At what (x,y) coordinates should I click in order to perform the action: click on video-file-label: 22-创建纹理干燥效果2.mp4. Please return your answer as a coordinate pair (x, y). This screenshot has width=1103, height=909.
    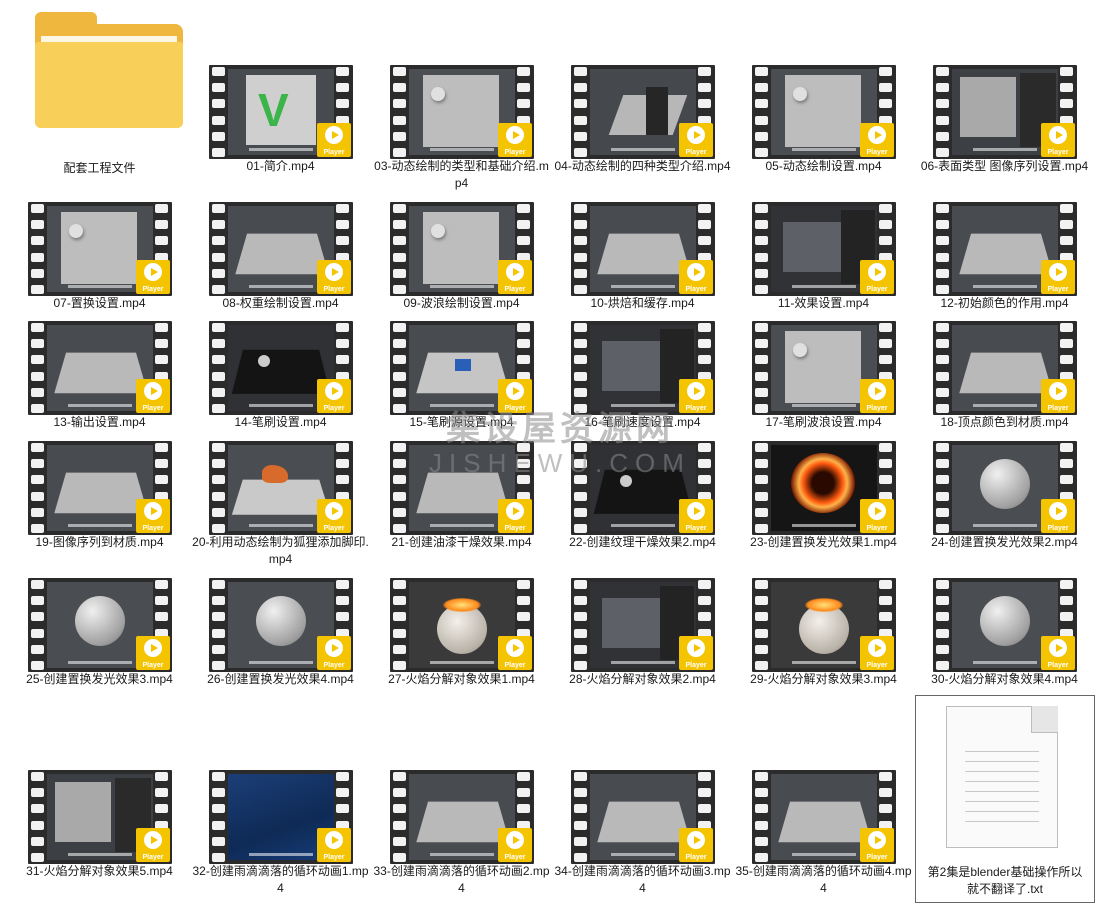
    Looking at the image, I should click on (642, 542).